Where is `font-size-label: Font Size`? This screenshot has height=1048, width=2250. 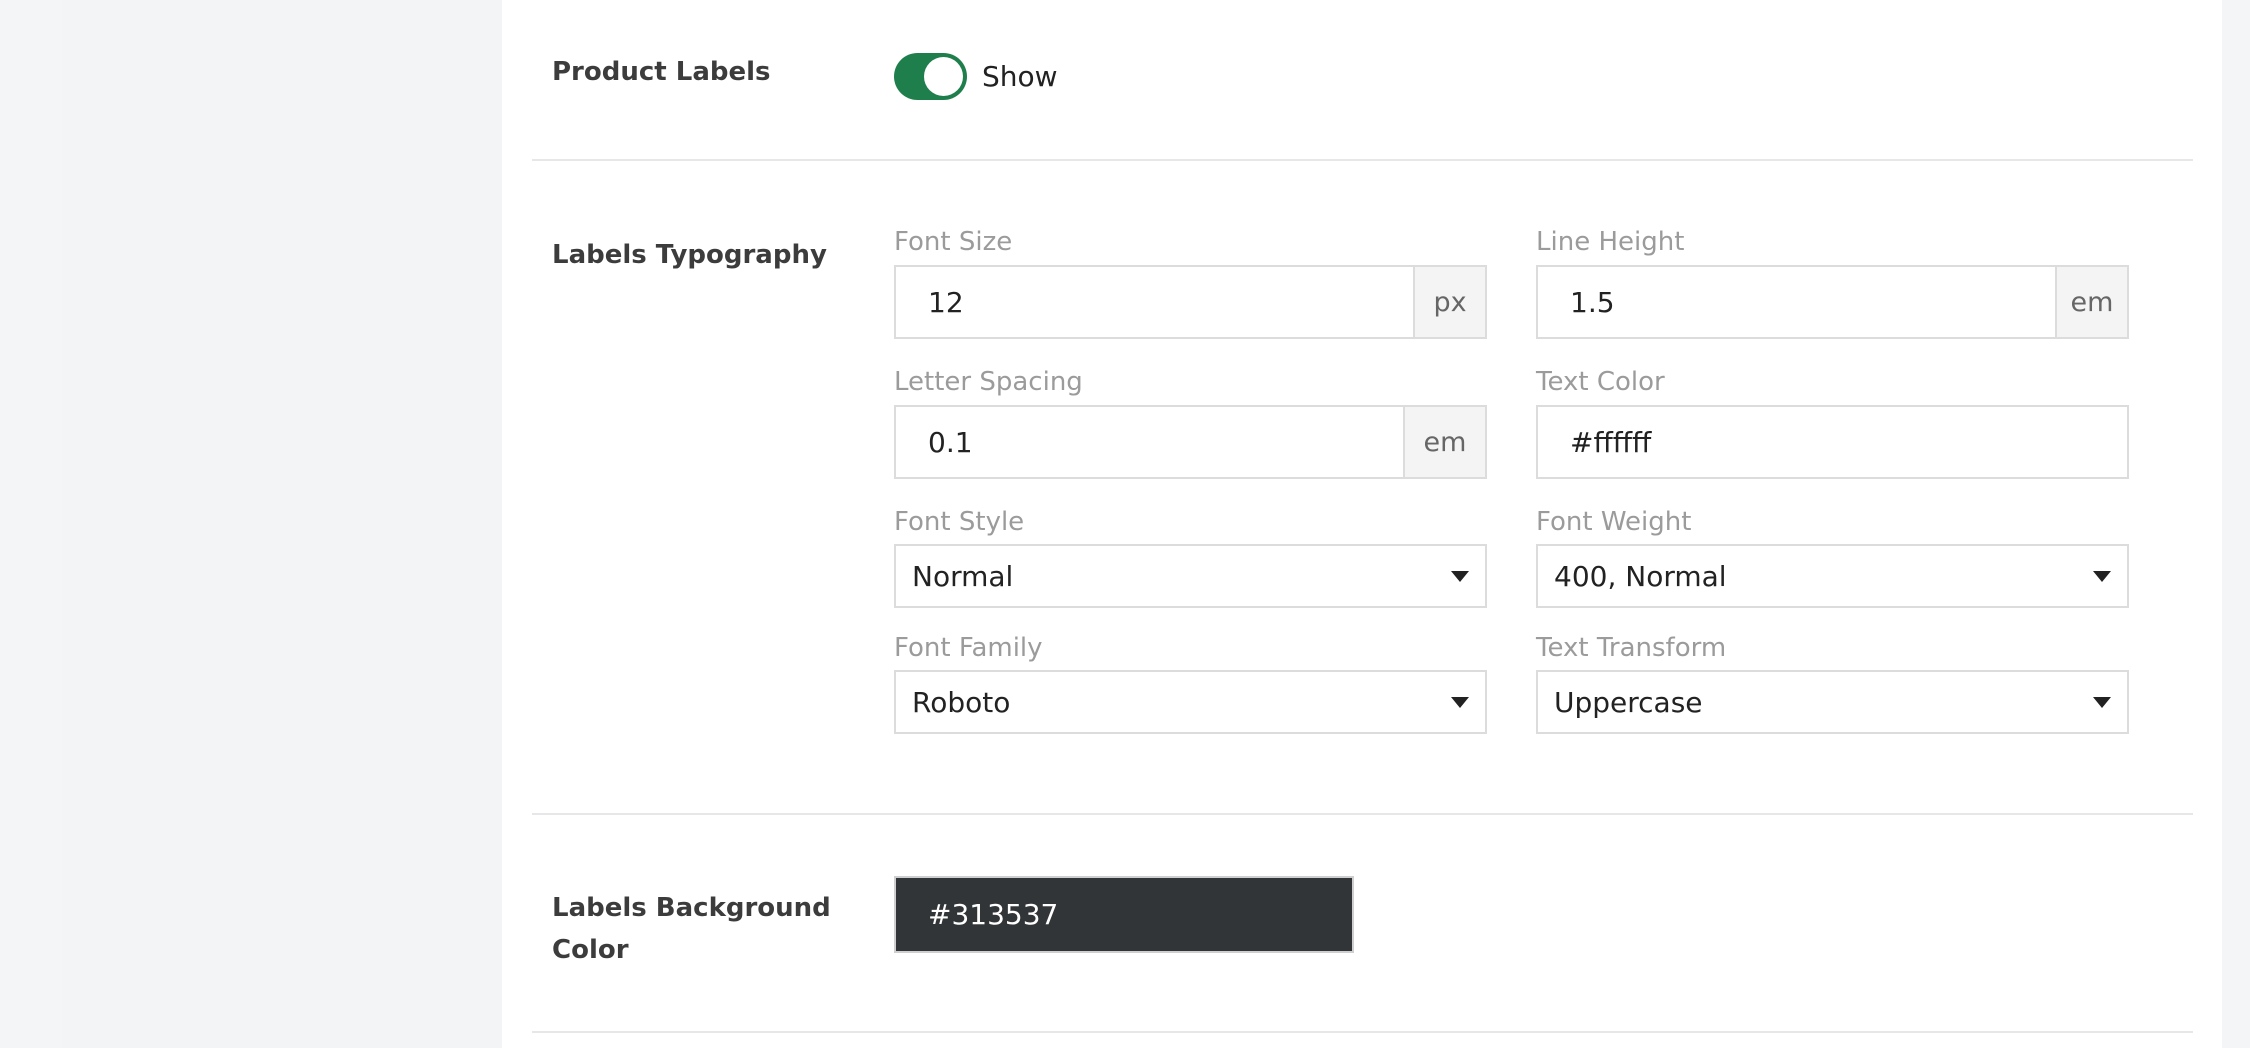
font-size-label: Font Size is located at coordinates (953, 242).